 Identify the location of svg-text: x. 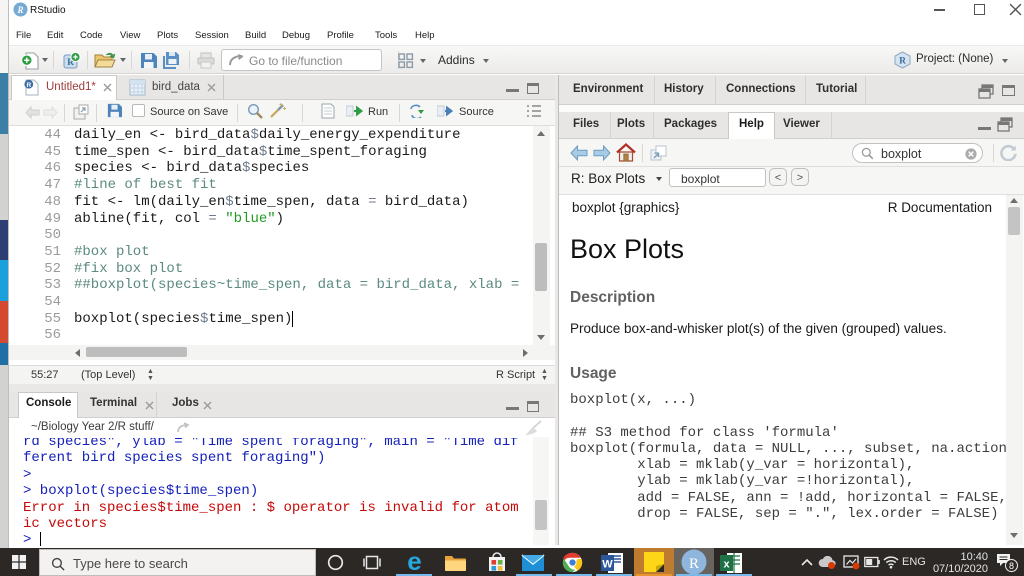
(726, 565).